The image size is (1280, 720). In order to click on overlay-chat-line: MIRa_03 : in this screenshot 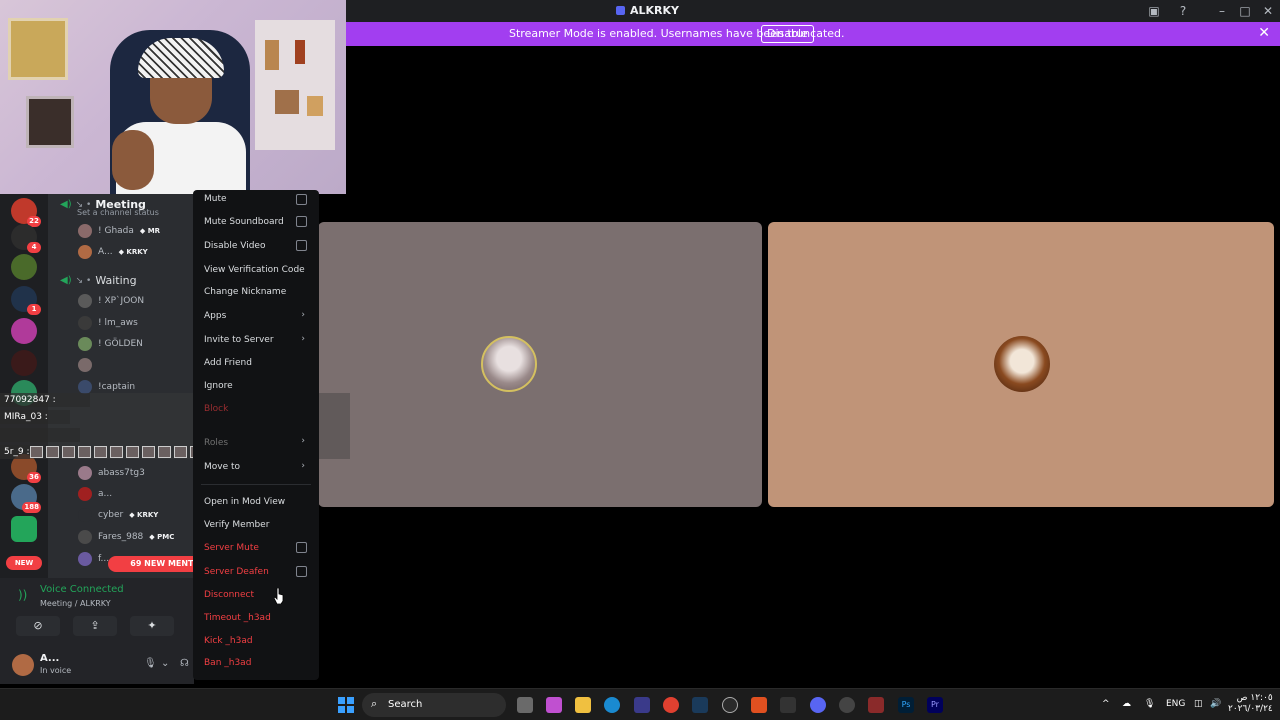, I will do `click(35, 417)`.